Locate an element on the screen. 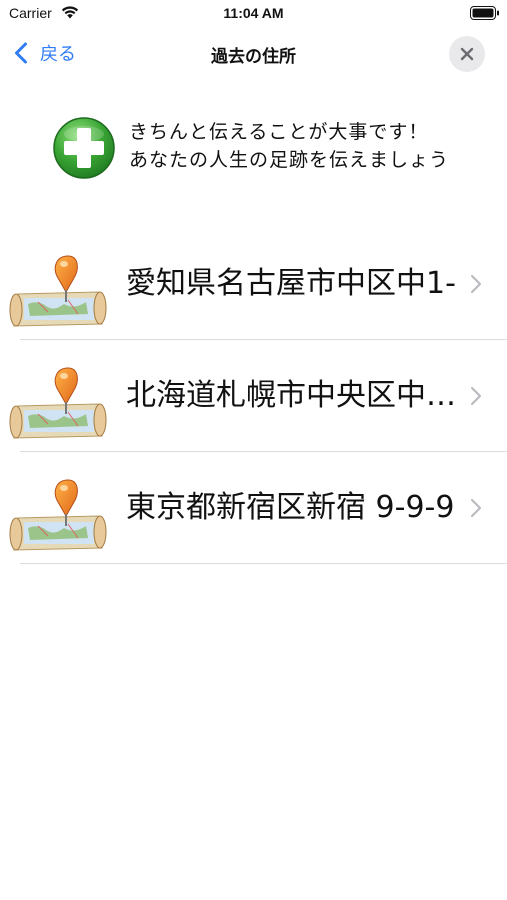 The height and width of the screenshot is (900, 507). close-button is located at coordinates (467, 54).